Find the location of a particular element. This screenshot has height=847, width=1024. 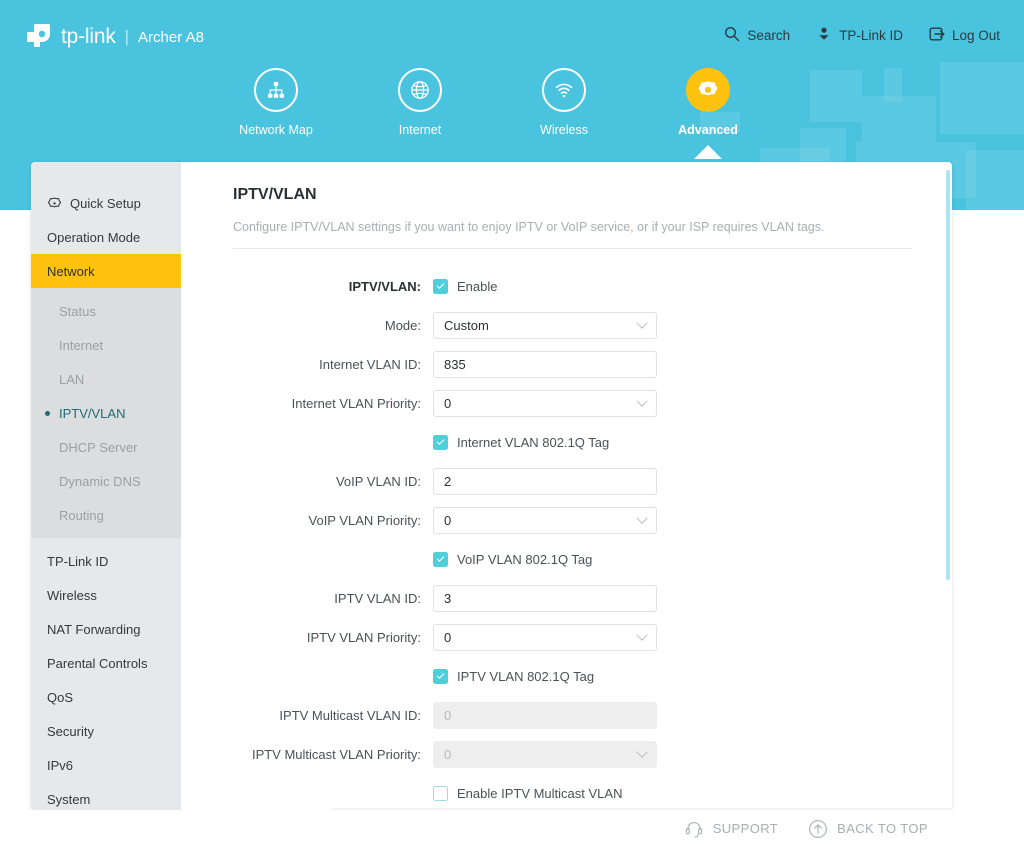

iptv-vlan-enable-checkbox is located at coordinates (440, 286).